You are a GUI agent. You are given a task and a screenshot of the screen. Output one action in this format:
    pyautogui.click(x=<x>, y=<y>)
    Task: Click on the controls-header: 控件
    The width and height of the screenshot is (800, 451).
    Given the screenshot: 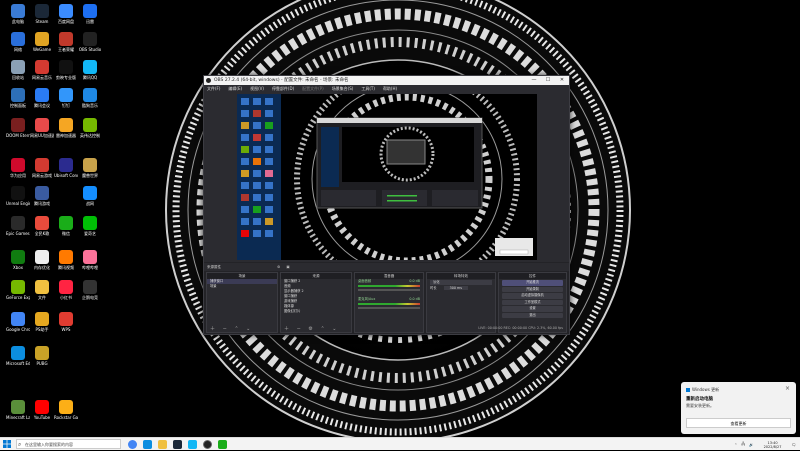 What is the action you would take?
    pyautogui.click(x=532, y=276)
    